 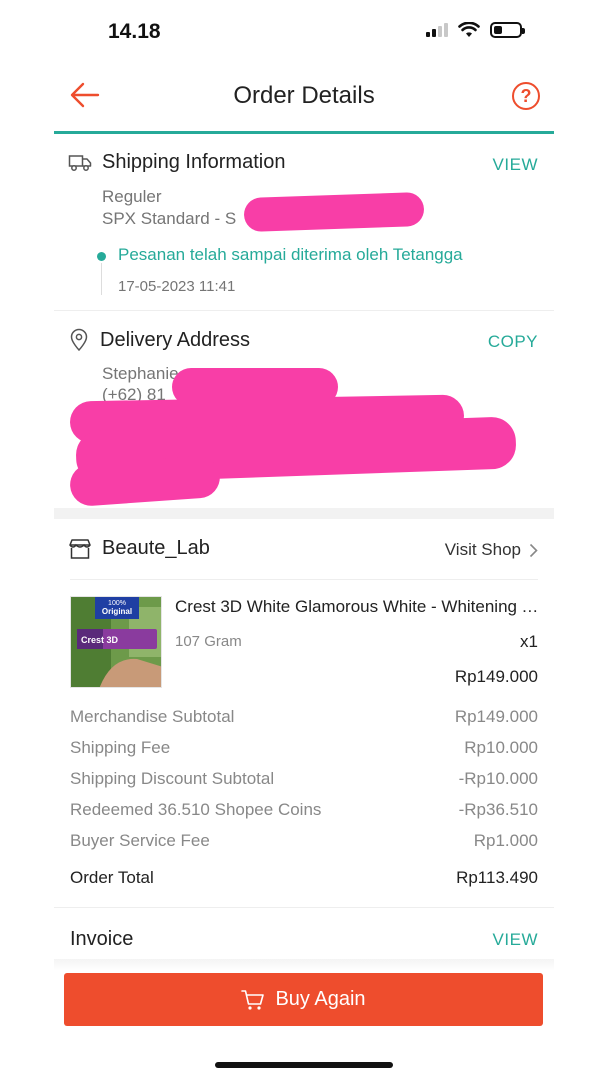 I want to click on cellular-signal-icon, so click(x=437, y=30).